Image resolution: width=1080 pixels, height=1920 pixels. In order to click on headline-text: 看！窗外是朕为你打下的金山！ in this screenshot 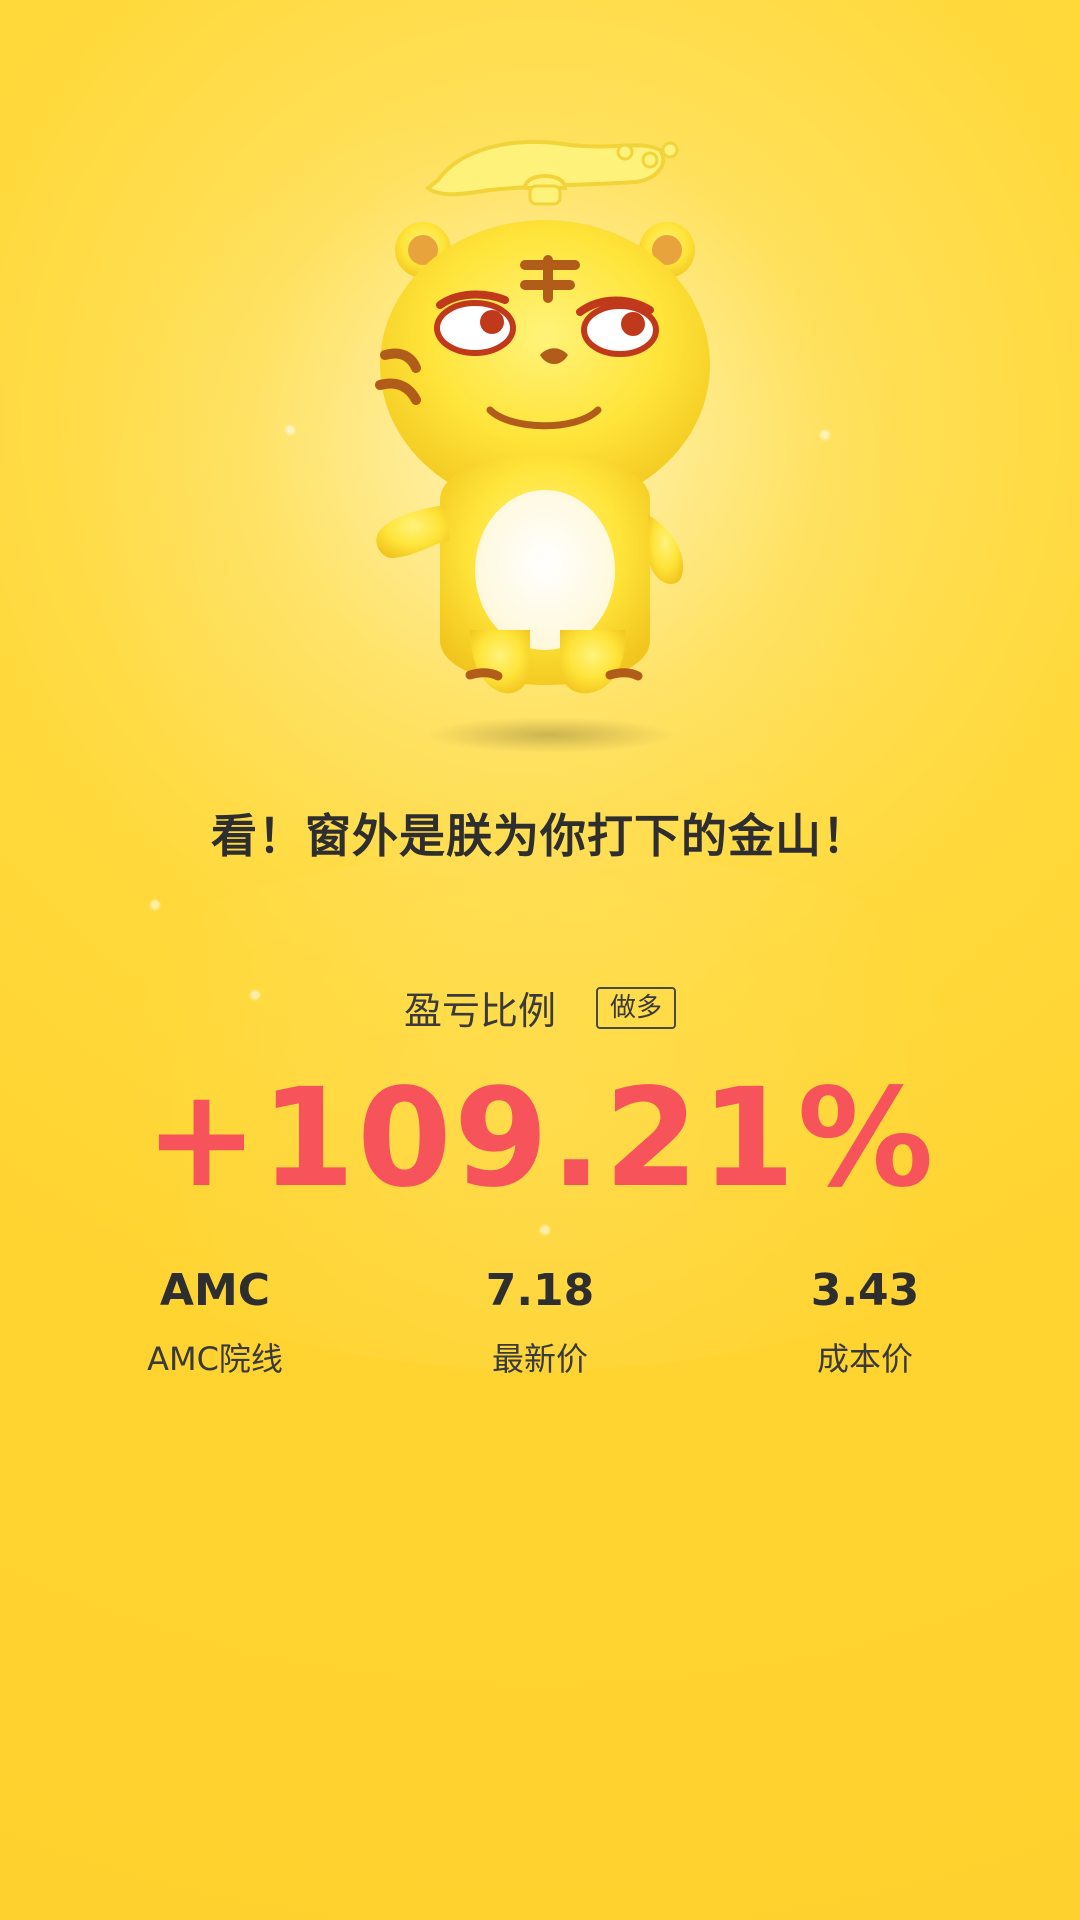, I will do `click(540, 836)`.